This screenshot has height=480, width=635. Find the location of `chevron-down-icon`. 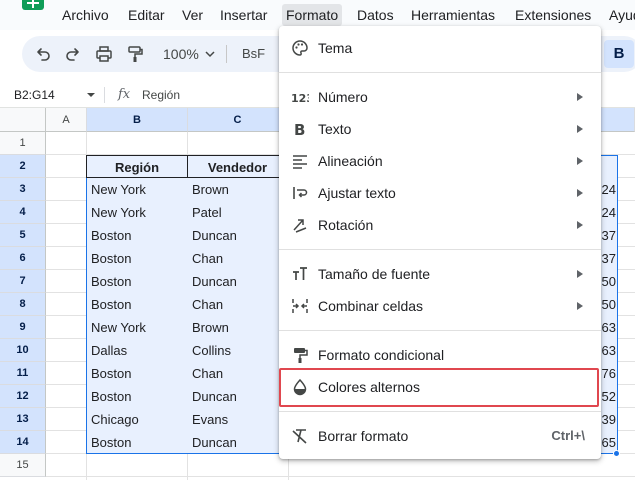

chevron-down-icon is located at coordinates (210, 54).